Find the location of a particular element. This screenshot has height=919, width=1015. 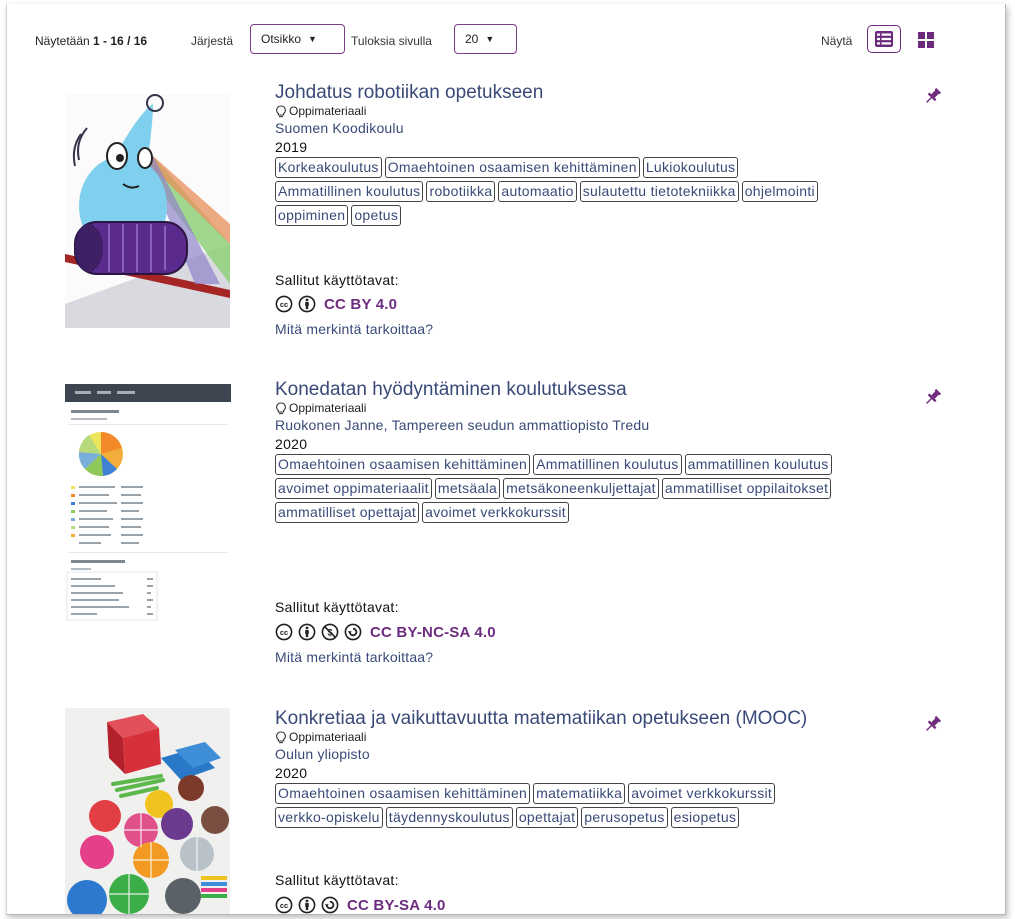

license-name-link: CC BY-NC-SA 4.0 is located at coordinates (433, 632).